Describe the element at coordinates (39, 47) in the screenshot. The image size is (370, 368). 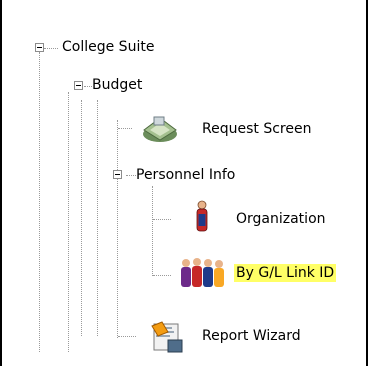
I see `collapse-toggle-college-suite` at that location.